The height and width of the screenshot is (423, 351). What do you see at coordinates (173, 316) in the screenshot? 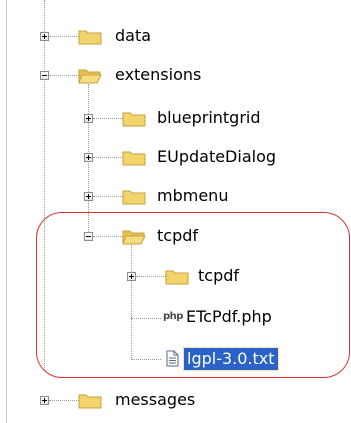
I see `php-file-icon: php` at bounding box center [173, 316].